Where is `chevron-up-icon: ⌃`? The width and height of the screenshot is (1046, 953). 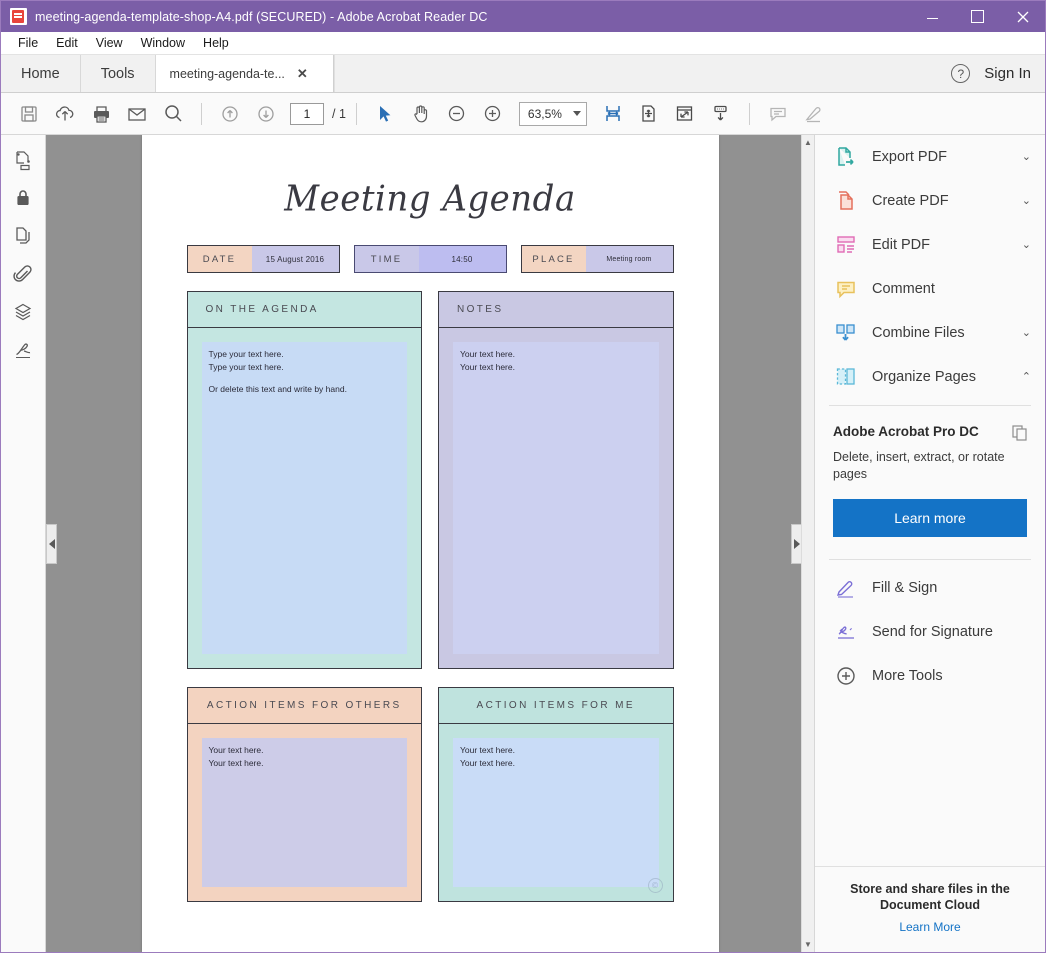
chevron-up-icon: ⌃ is located at coordinates (1026, 377).